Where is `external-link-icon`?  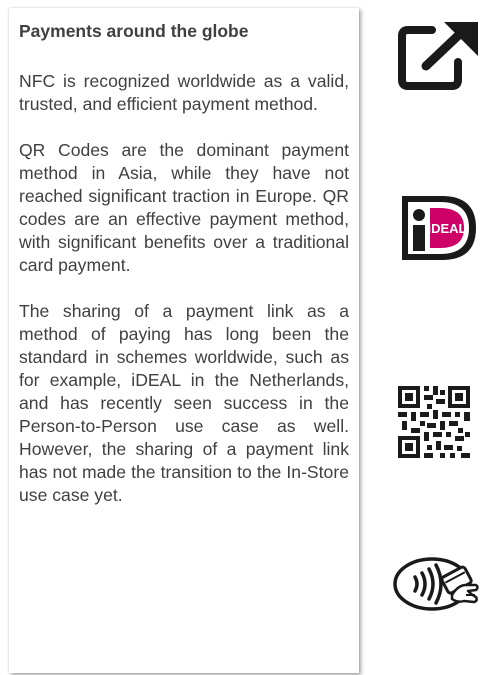
external-link-icon is located at coordinates (438, 56).